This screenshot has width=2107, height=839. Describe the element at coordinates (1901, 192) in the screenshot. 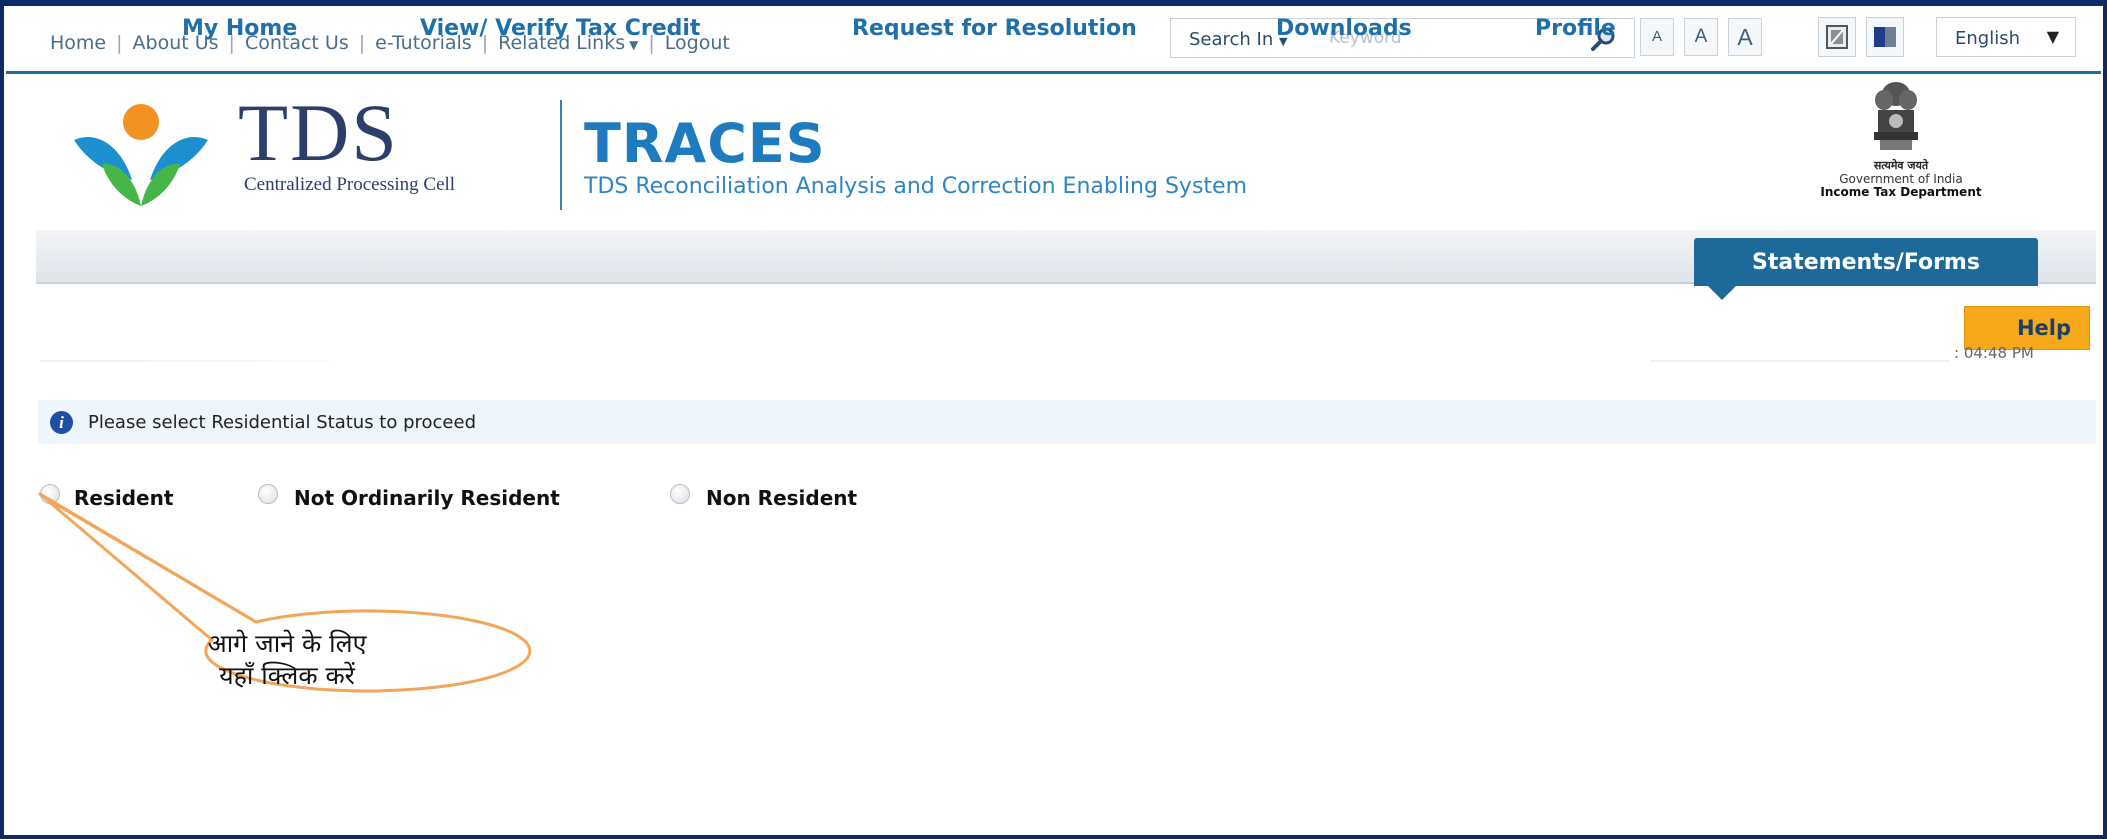

I see `gov-line-2: Income Tax Department` at that location.